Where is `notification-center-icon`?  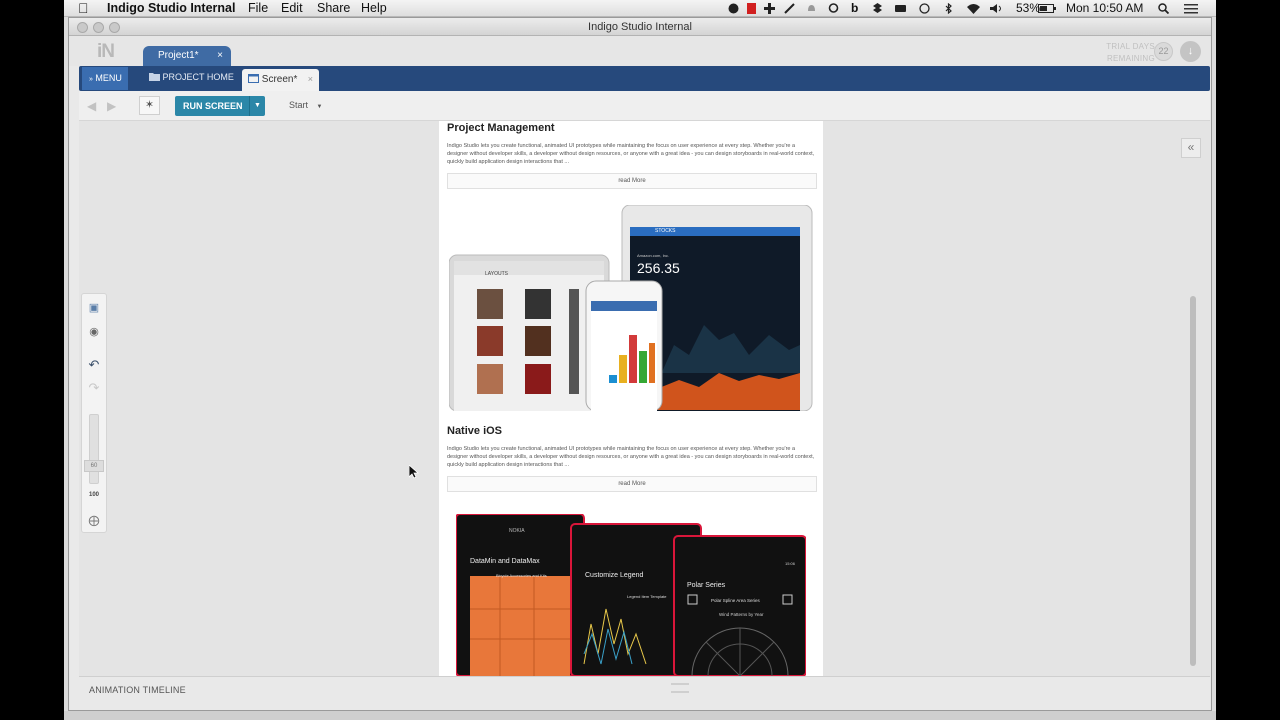 notification-center-icon is located at coordinates (1191, 8).